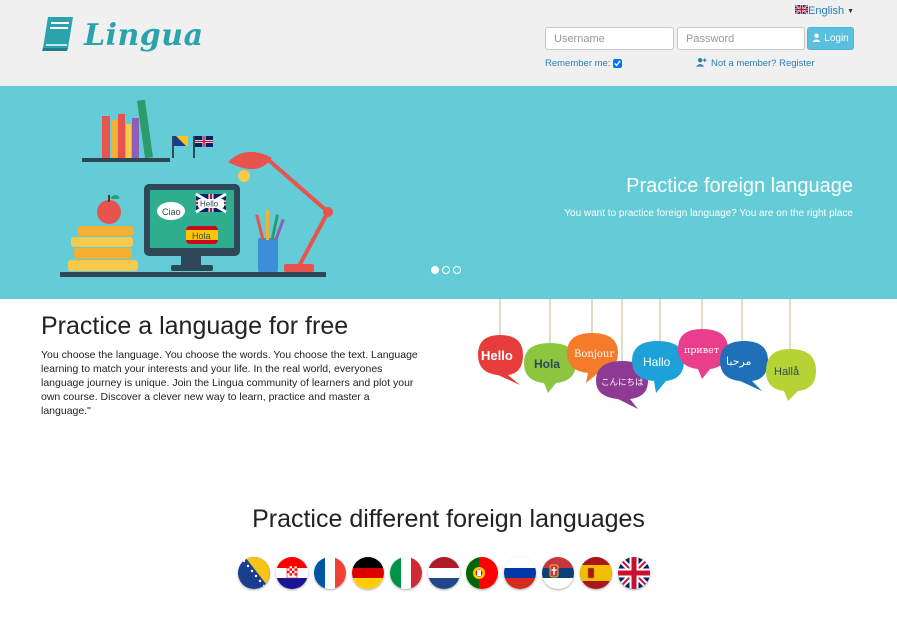 Image resolution: width=897 pixels, height=638 pixels. What do you see at coordinates (763, 63) in the screenshot?
I see `register-label: Not a member? Register` at bounding box center [763, 63].